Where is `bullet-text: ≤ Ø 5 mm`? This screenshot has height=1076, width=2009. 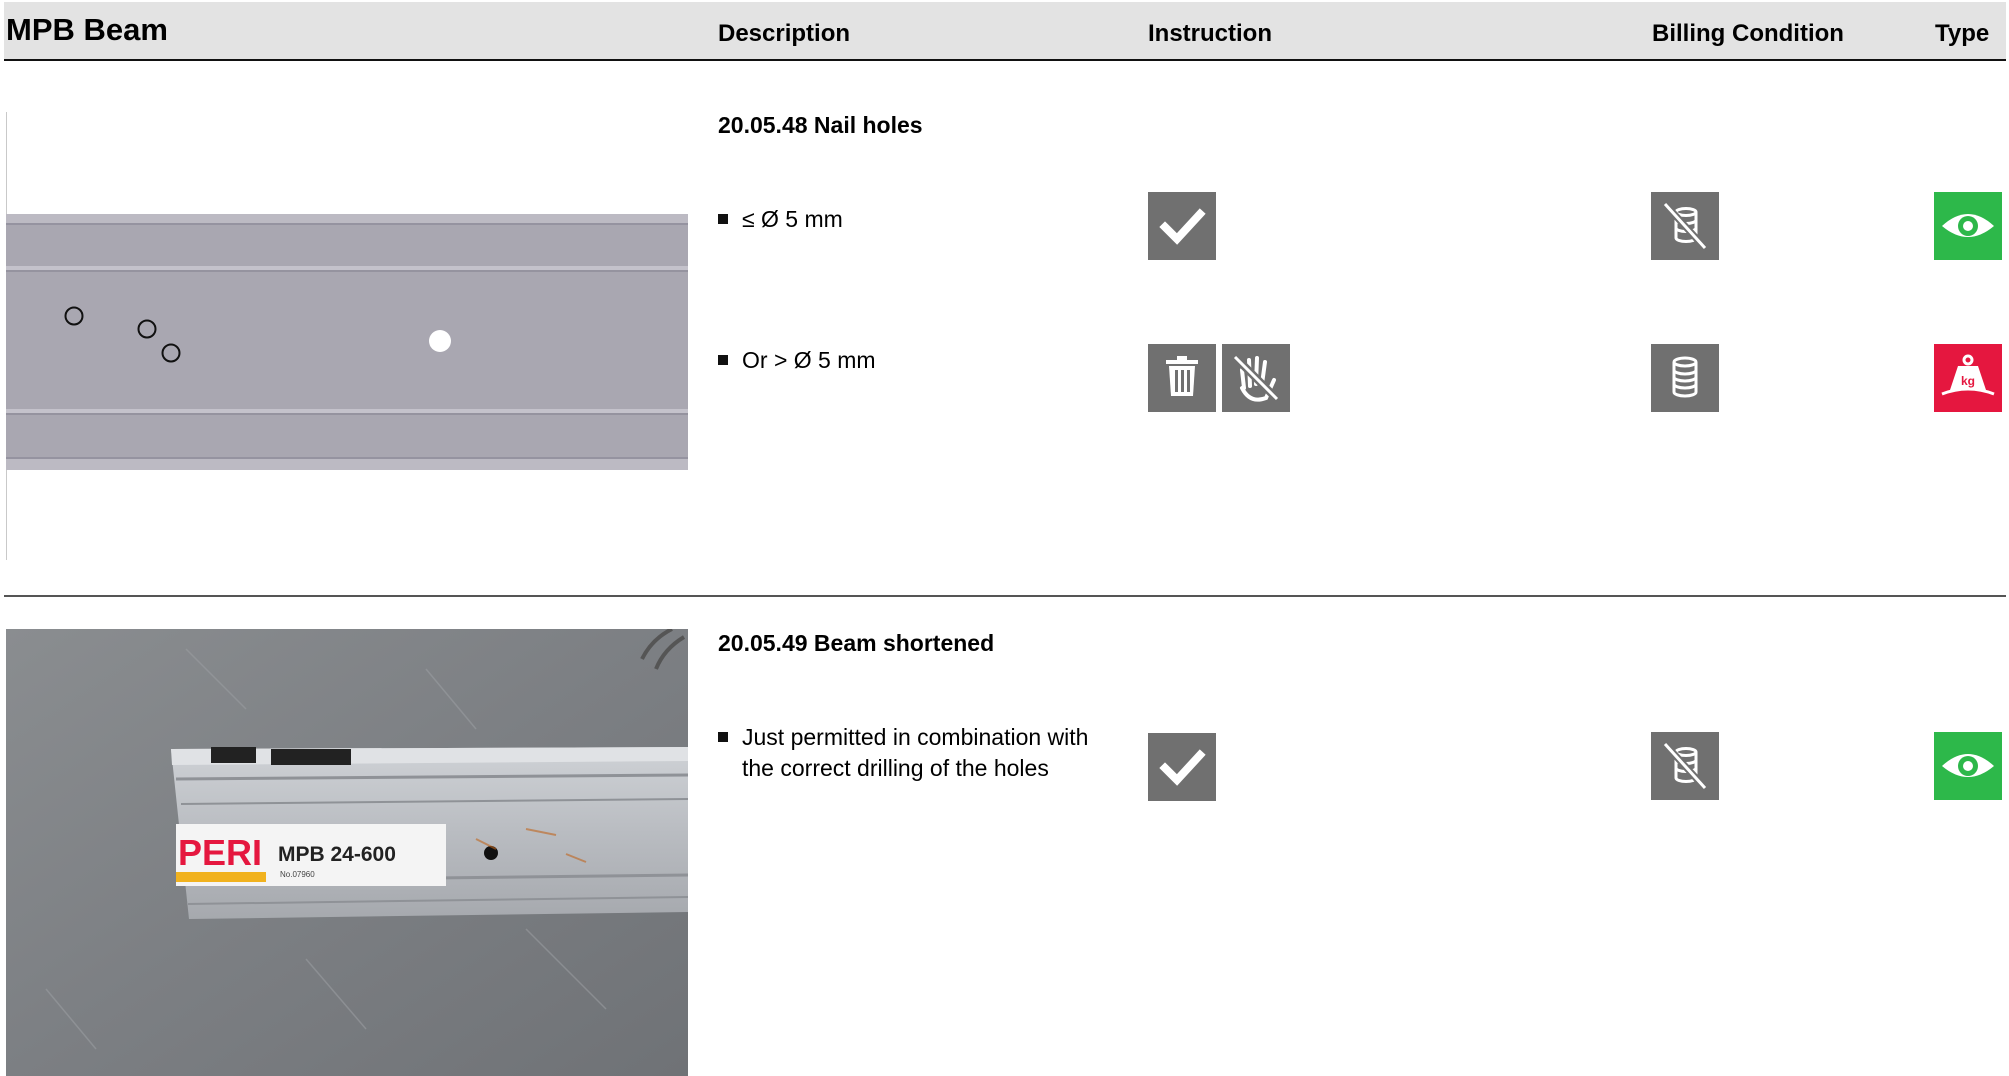
bullet-text: ≤ Ø 5 mm is located at coordinates (792, 219).